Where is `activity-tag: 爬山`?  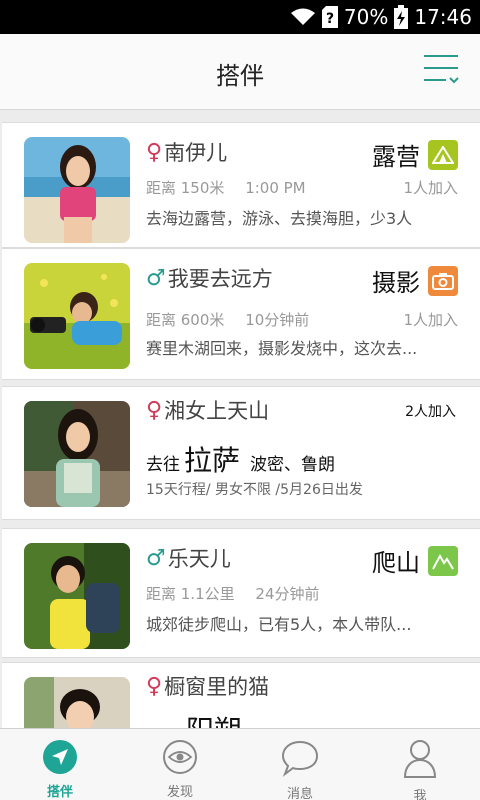
activity-tag: 爬山 is located at coordinates (415, 560).